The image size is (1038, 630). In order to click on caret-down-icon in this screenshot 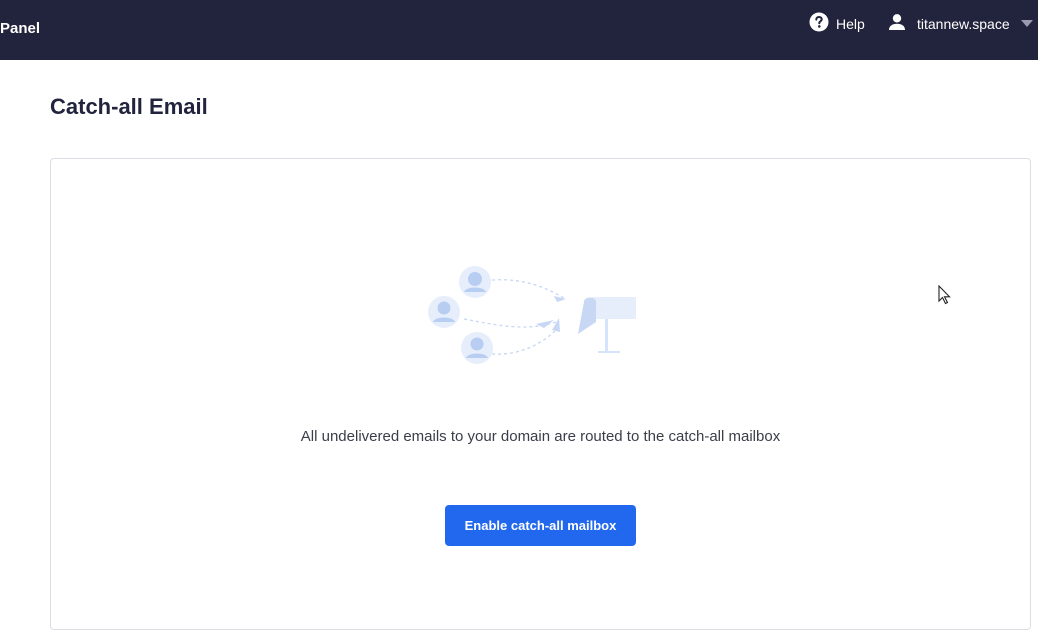, I will do `click(1026, 24)`.